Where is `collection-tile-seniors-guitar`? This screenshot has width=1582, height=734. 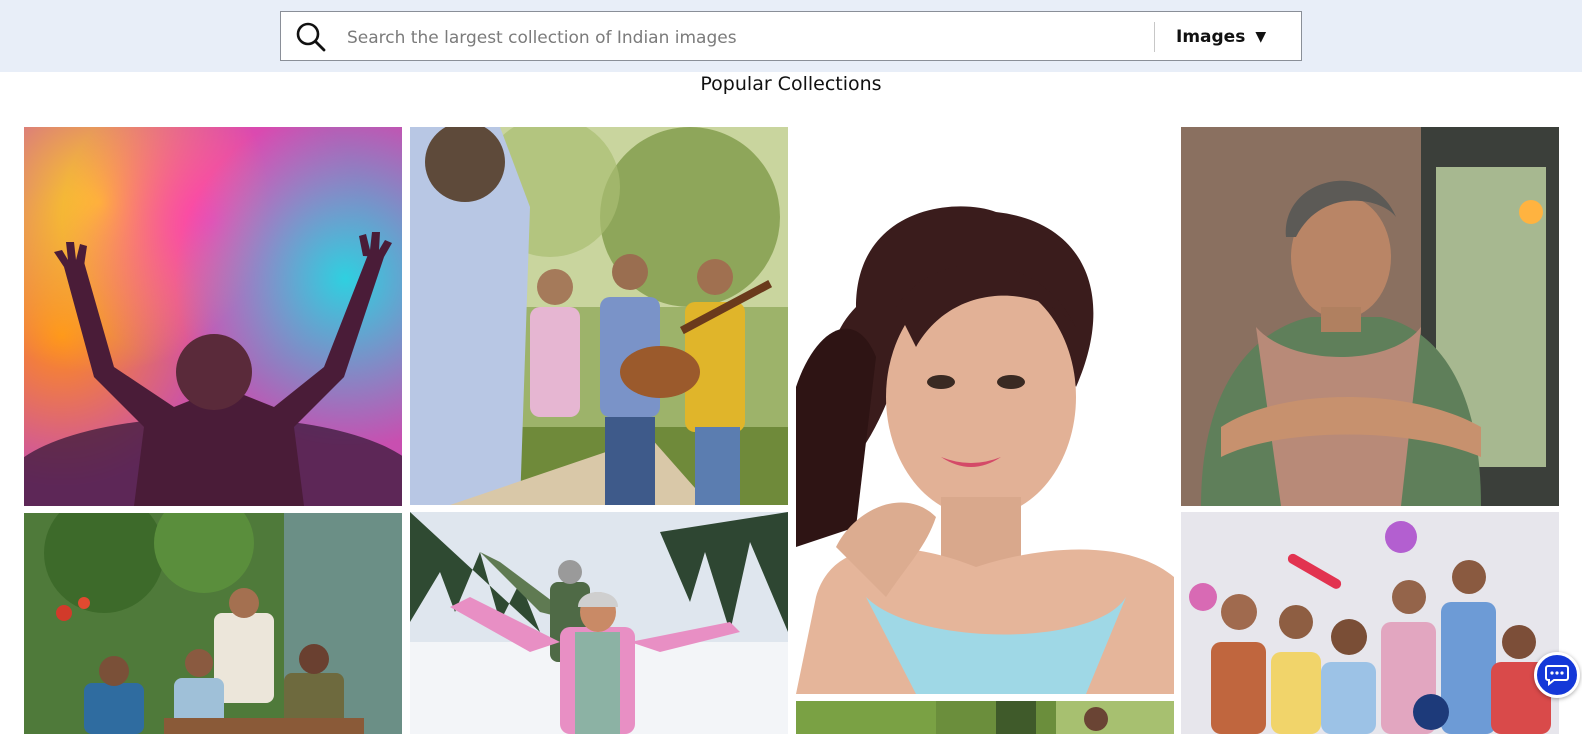 collection-tile-seniors-guitar is located at coordinates (599, 316).